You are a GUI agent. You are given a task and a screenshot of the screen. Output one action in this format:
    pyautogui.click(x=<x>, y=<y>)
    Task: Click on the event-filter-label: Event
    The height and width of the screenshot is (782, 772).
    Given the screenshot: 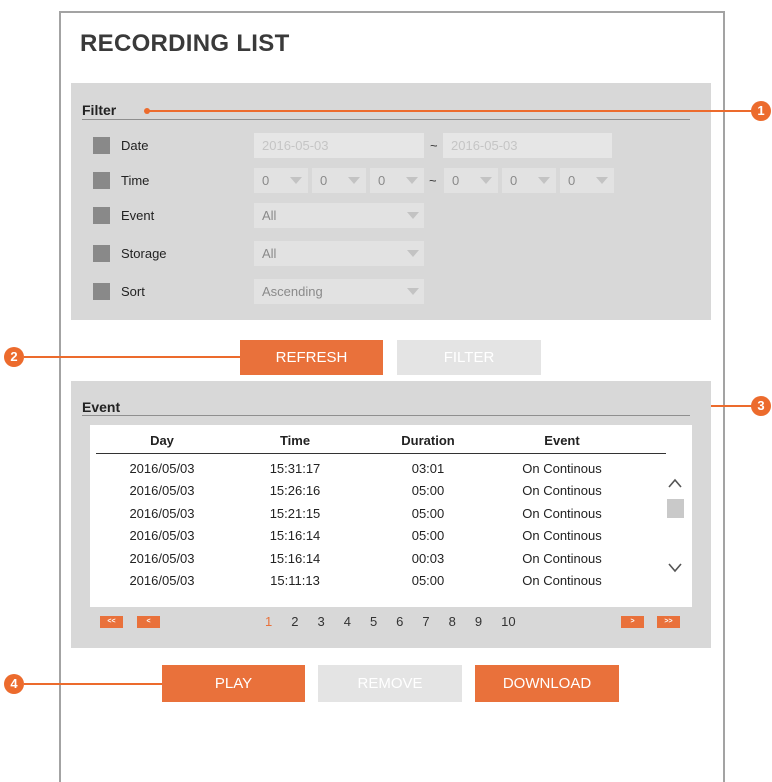 What is the action you would take?
    pyautogui.click(x=138, y=215)
    